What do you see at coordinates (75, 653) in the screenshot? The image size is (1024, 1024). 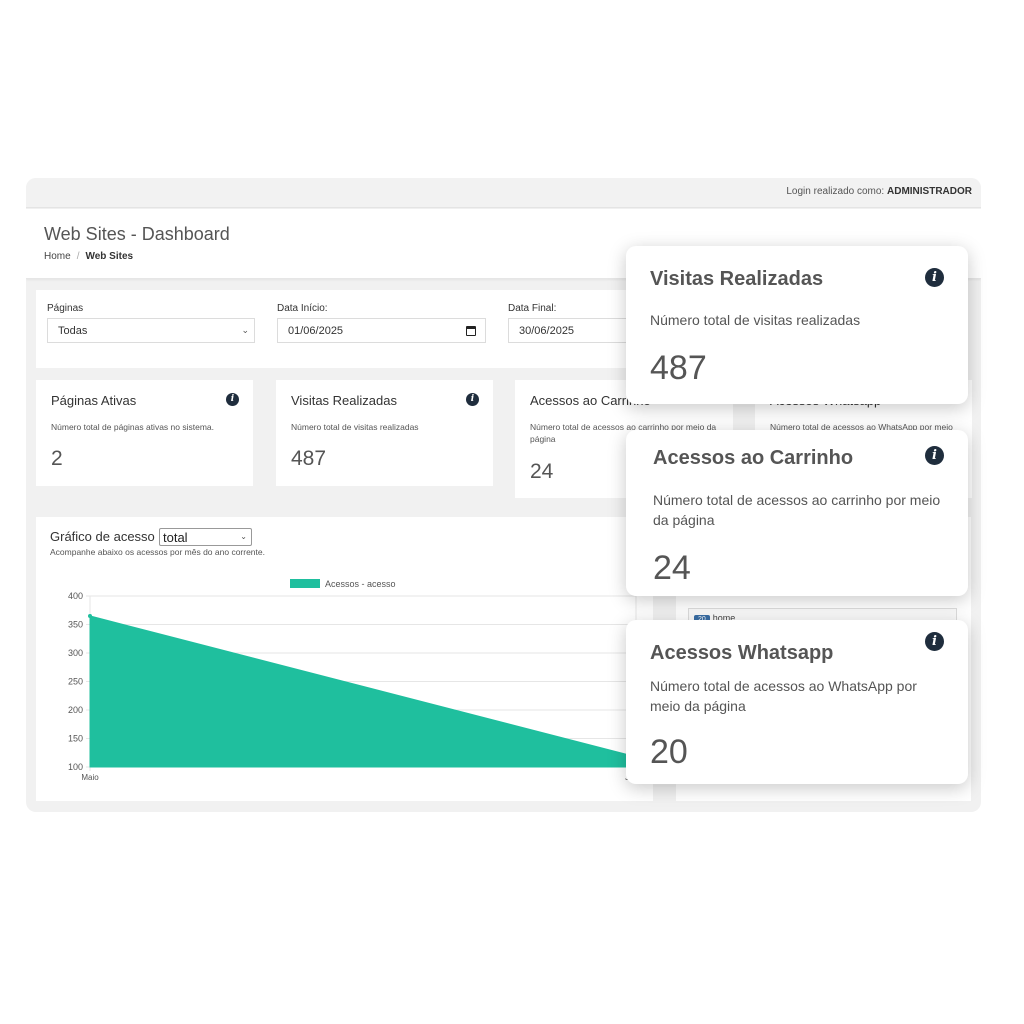 I see `y-tick-label: 300` at bounding box center [75, 653].